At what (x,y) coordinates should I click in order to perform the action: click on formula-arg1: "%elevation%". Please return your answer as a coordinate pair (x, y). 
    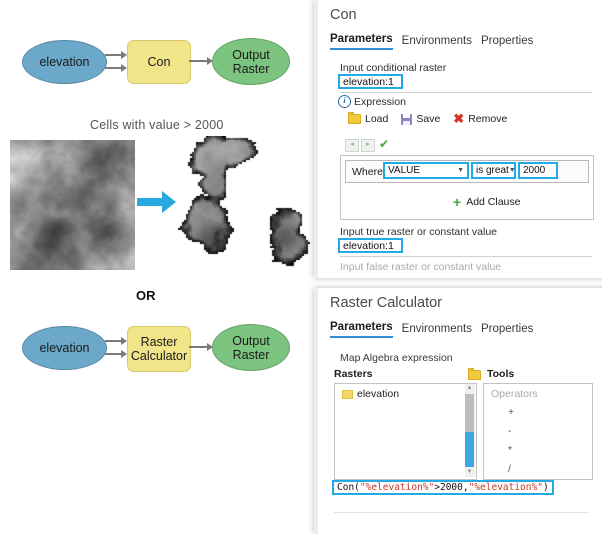
    Looking at the image, I should click on (397, 487).